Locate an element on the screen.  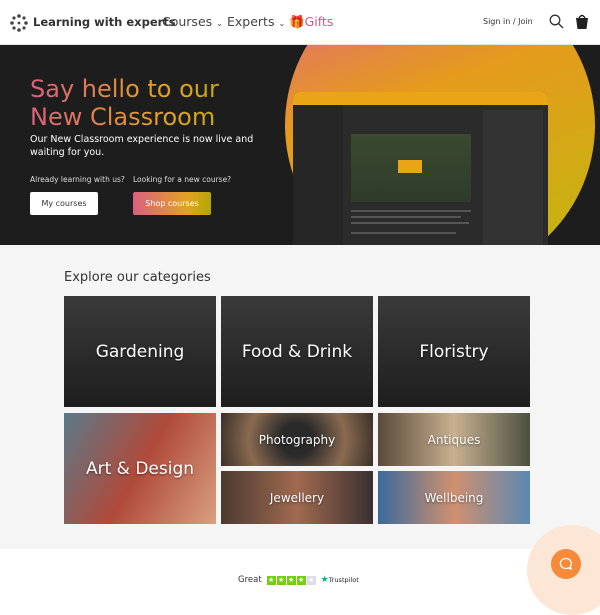
hero-title-line1: Say hello to our is located at coordinates (124, 89).